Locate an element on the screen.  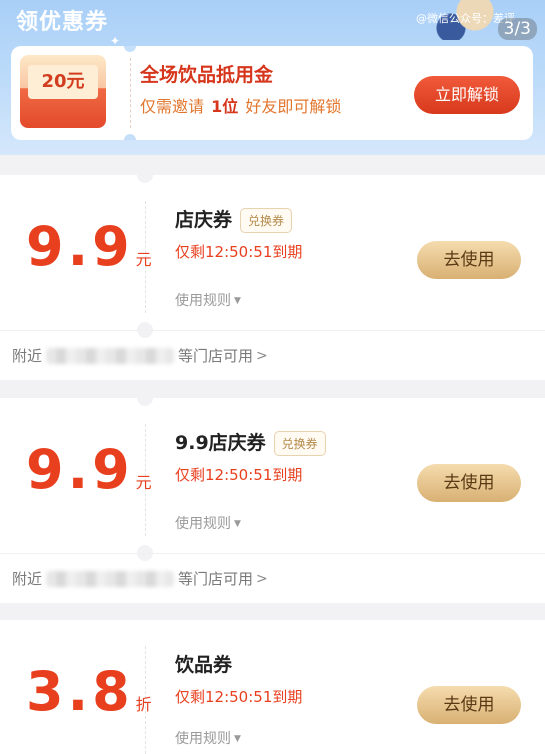
coupon-value: 3.8 折 is located at coordinates (89, 691).